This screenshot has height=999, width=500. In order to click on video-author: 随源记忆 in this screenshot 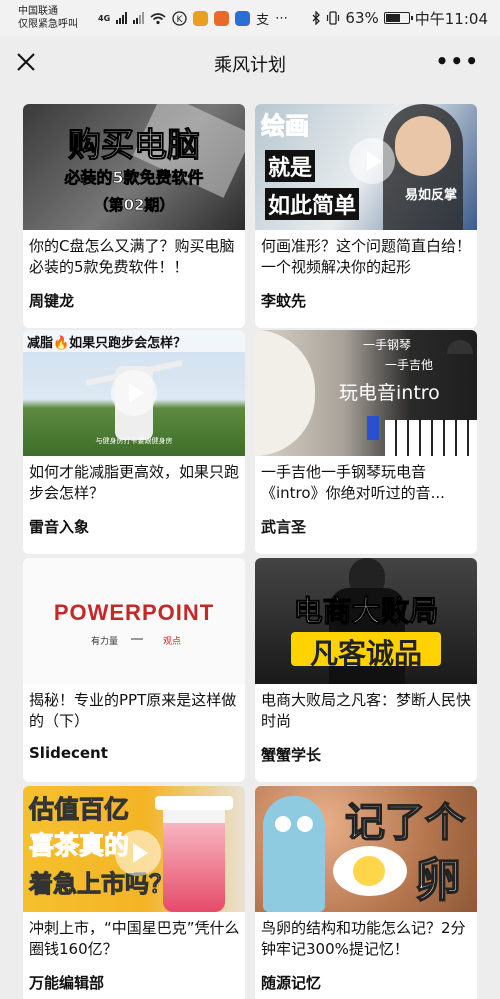, I will do `click(291, 982)`.